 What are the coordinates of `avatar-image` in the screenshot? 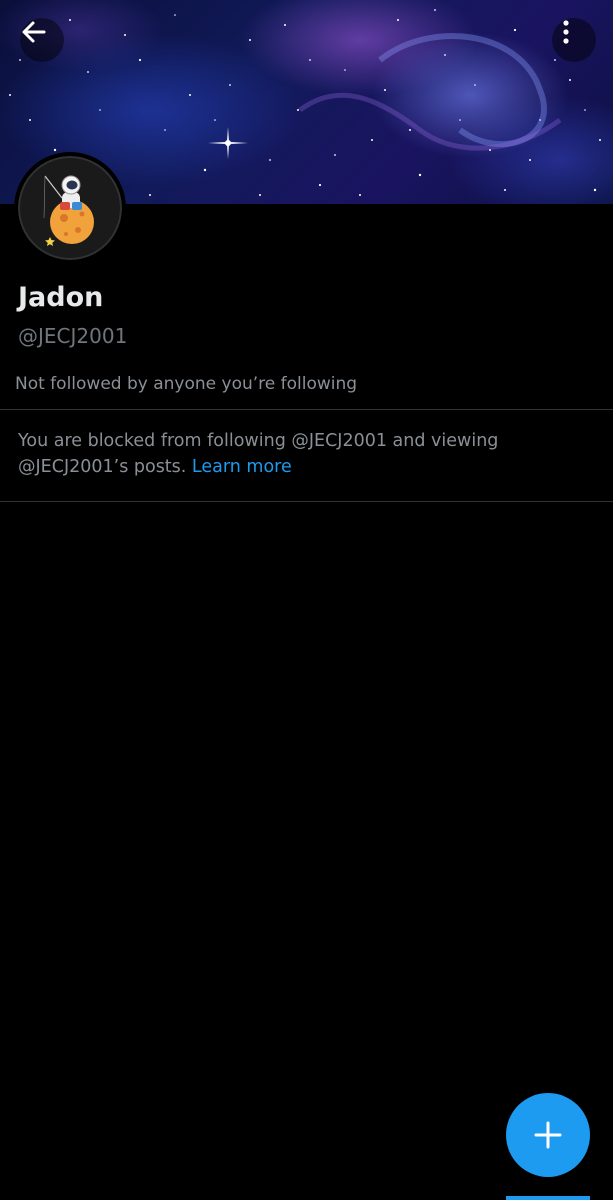 It's located at (70, 208).